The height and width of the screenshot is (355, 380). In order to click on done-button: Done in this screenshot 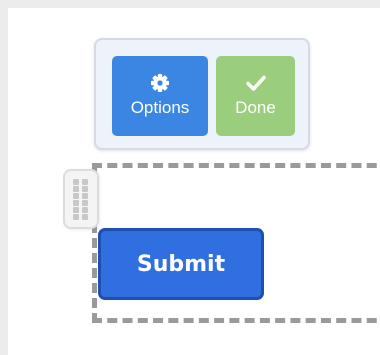, I will do `click(255, 96)`.